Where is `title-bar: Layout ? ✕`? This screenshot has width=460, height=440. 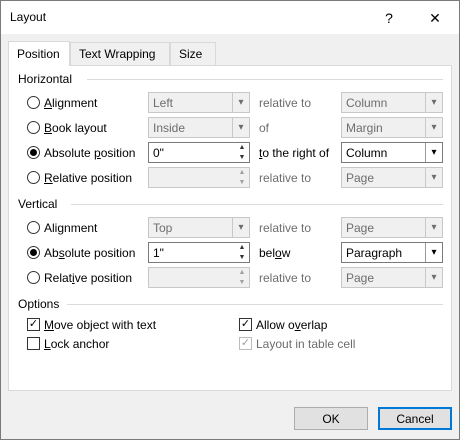 title-bar: Layout ? ✕ is located at coordinates (230, 17).